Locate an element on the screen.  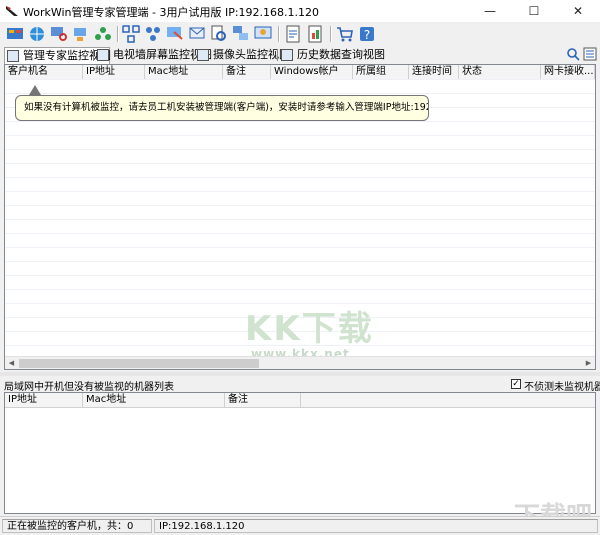
shopping-cart-icon is located at coordinates (345, 34).